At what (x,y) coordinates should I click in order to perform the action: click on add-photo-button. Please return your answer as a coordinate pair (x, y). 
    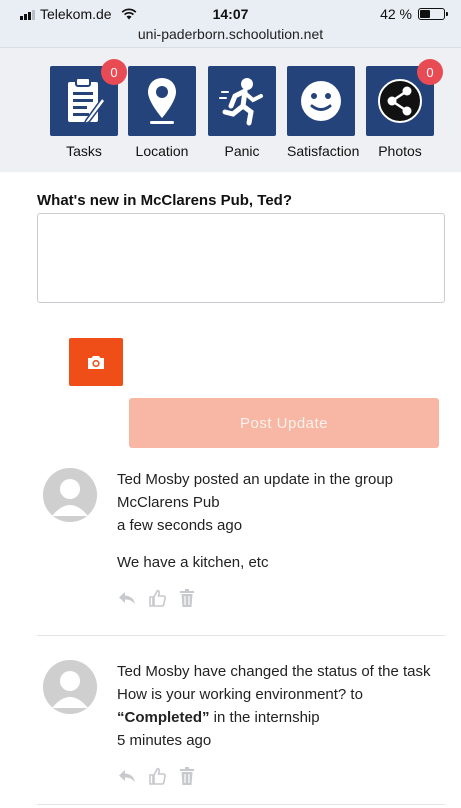
    Looking at the image, I should click on (96, 362).